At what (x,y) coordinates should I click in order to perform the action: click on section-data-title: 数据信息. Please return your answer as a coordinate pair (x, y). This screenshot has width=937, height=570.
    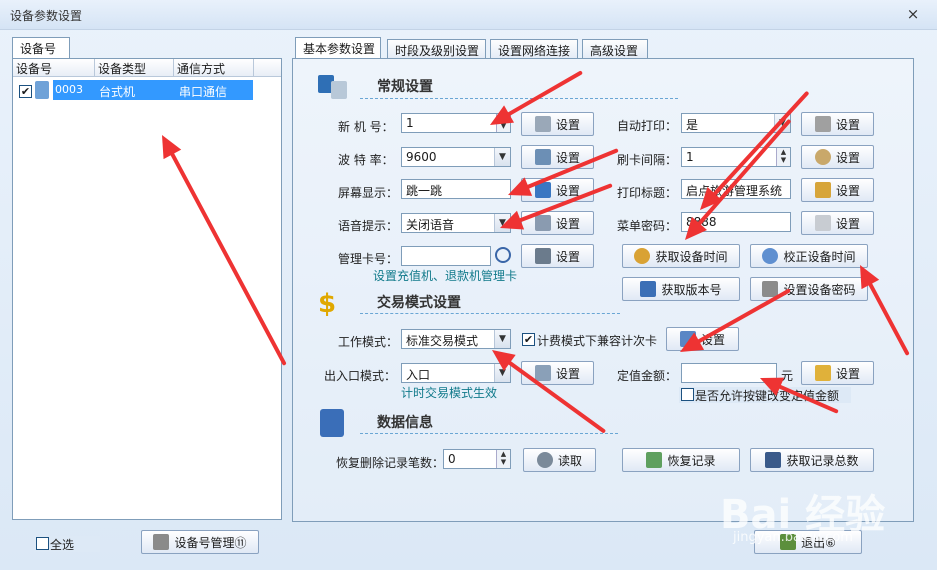
    Looking at the image, I should click on (405, 423).